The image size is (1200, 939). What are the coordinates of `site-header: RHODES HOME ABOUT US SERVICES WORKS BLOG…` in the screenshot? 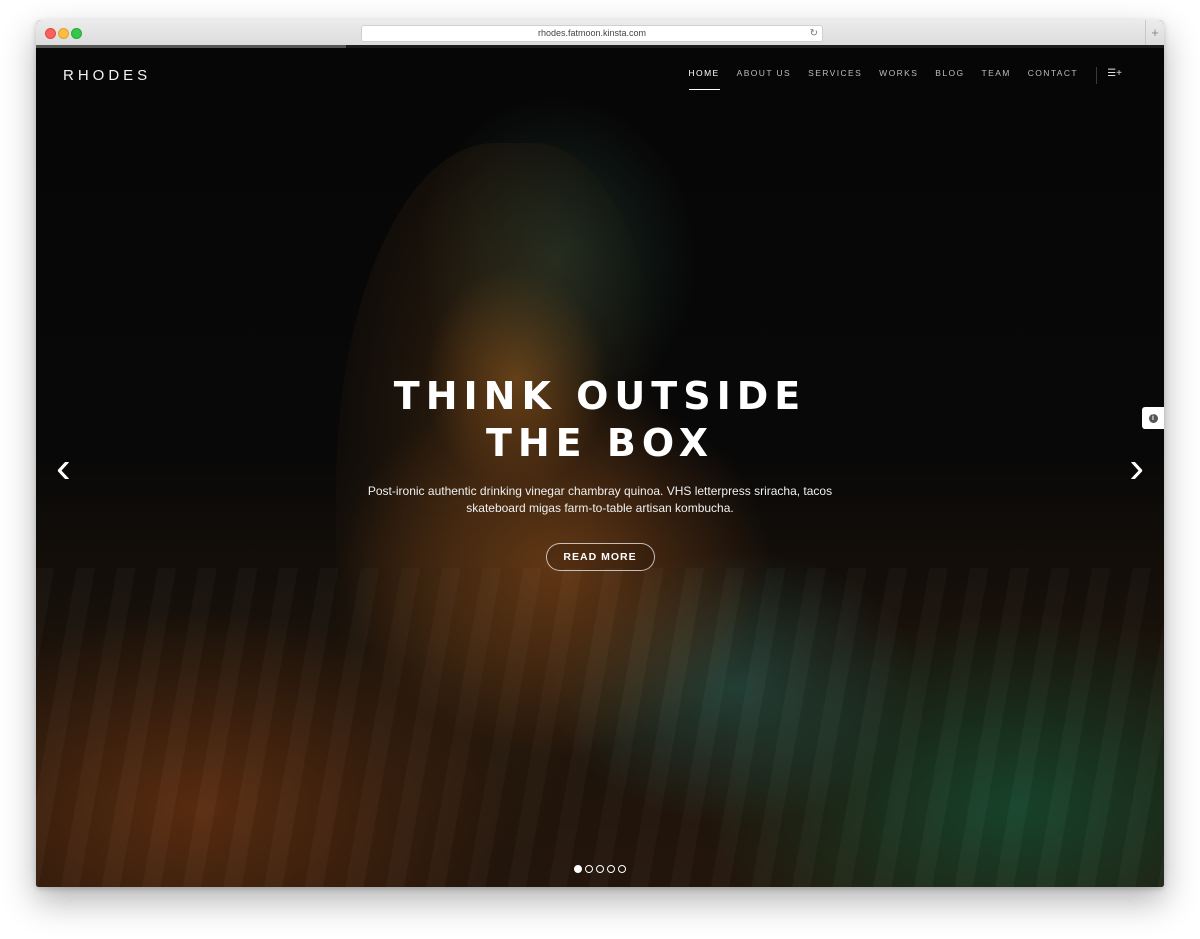 It's located at (600, 78).